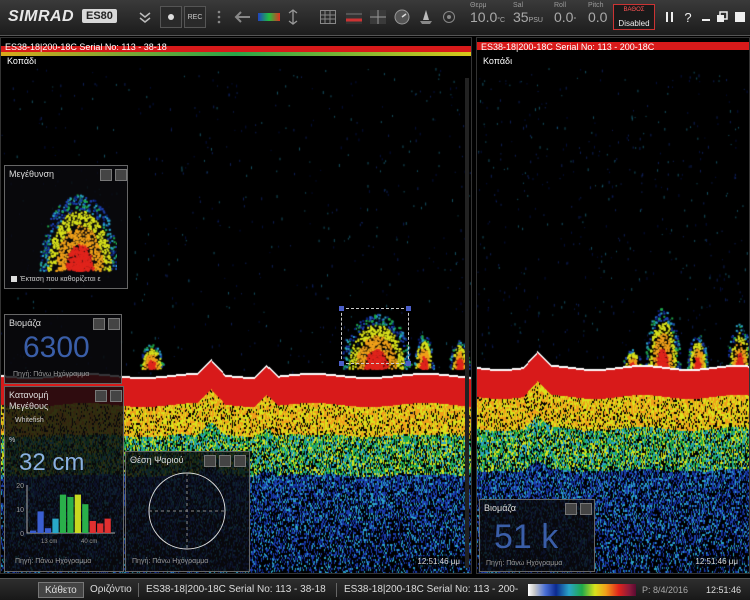 The image size is (750, 600). I want to click on size-source: Πηγή: Πάνω Ηχόγραμμα, so click(53, 561).